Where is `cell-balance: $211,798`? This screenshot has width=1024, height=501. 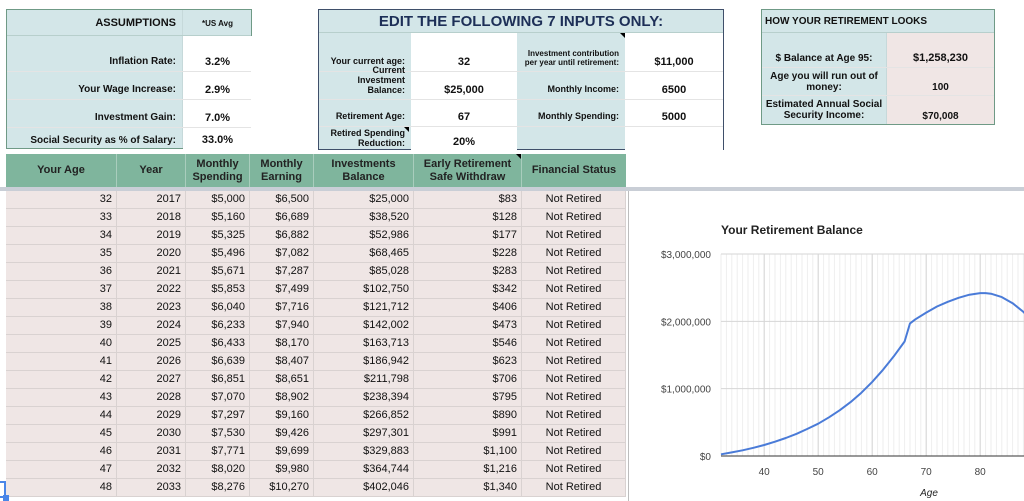
cell-balance: $211,798 is located at coordinates (364, 380).